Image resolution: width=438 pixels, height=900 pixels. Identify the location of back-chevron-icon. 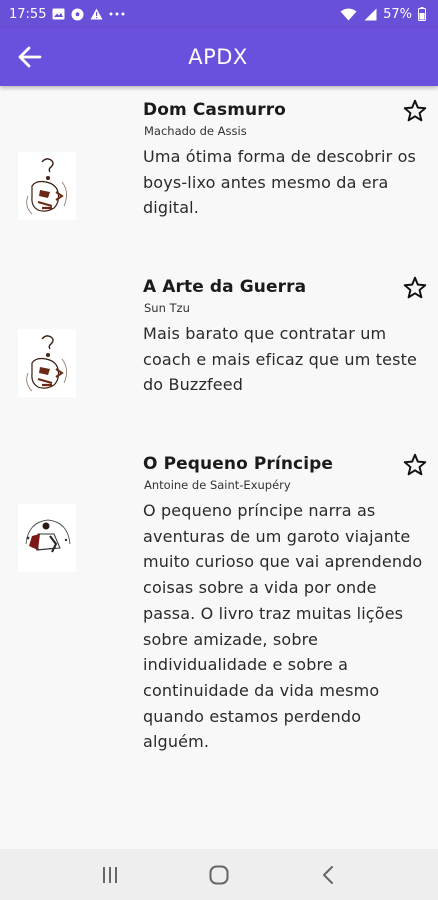
(328, 874).